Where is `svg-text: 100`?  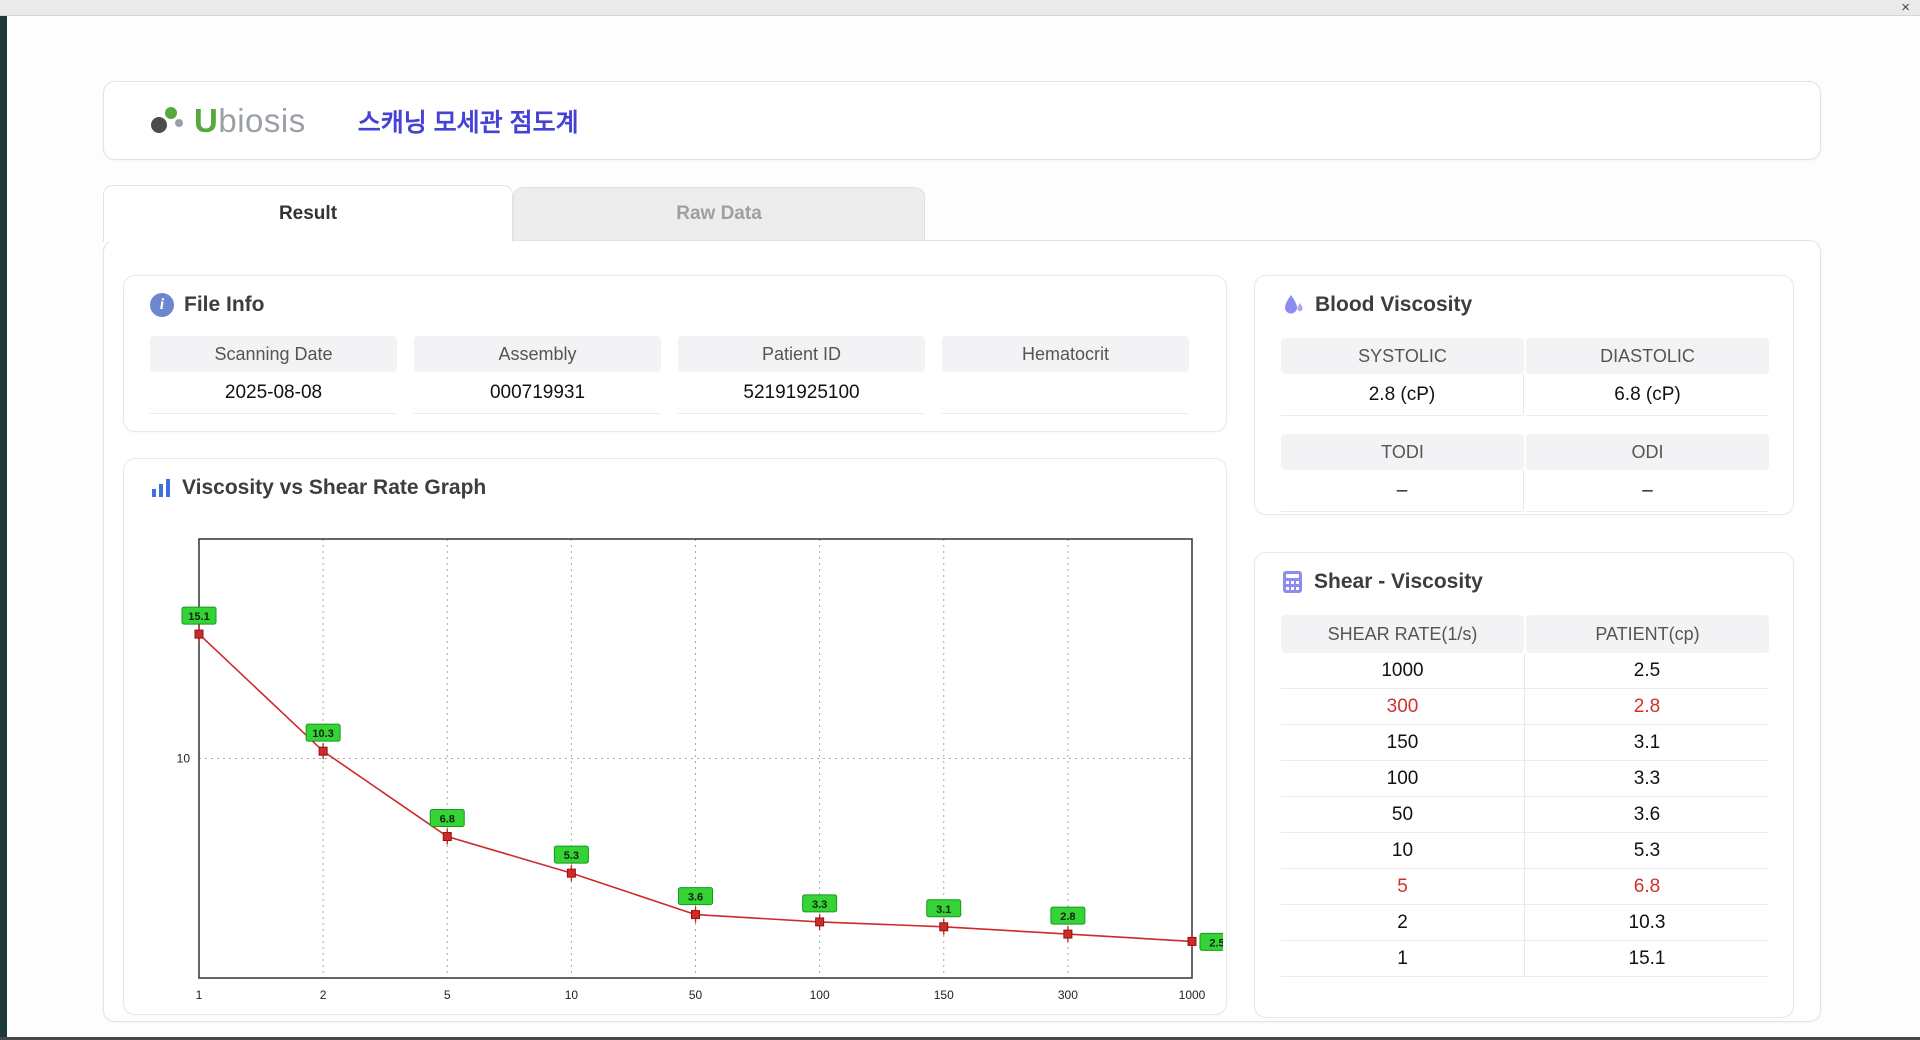
svg-text: 100 is located at coordinates (820, 995).